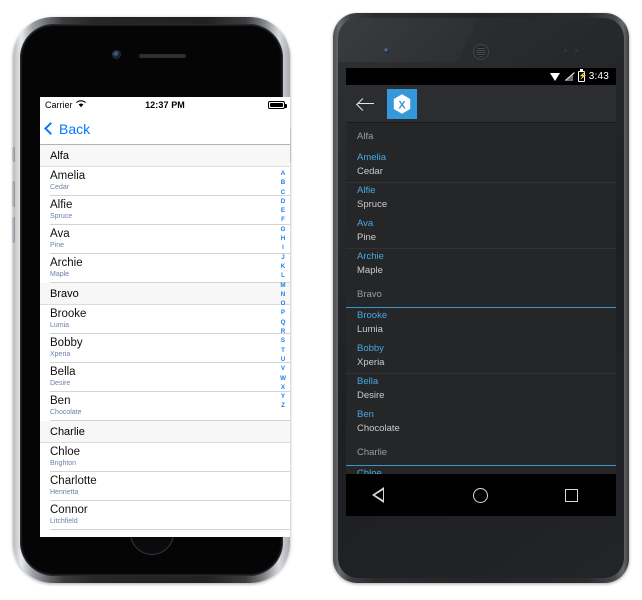  What do you see at coordinates (13, 154) in the screenshot?
I see `iphone-mute-switch` at bounding box center [13, 154].